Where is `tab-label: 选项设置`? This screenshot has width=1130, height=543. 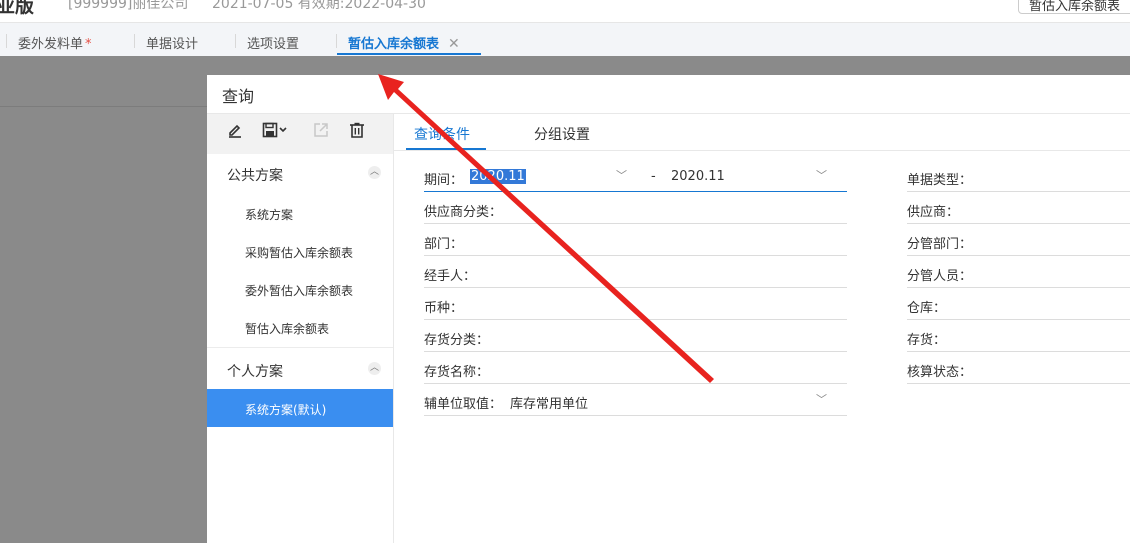
tab-label: 选项设置 is located at coordinates (273, 44).